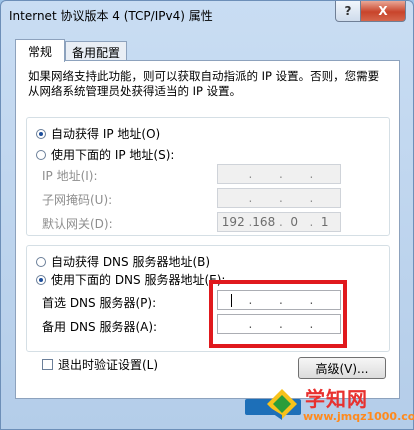 The height and width of the screenshot is (430, 414). Describe the element at coordinates (279, 174) in the screenshot. I see `ip-address-input: . . .` at that location.